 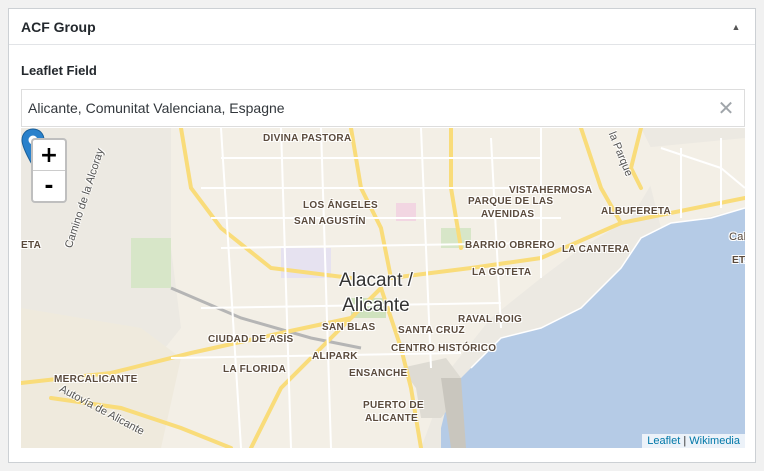 What do you see at coordinates (59, 70) in the screenshot?
I see `field-label: Leaflet Field` at bounding box center [59, 70].